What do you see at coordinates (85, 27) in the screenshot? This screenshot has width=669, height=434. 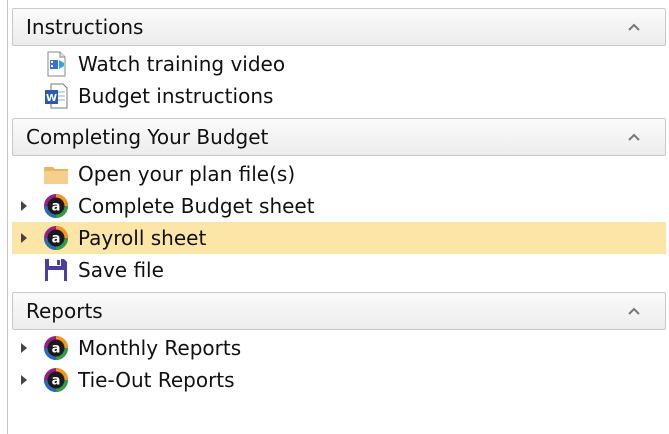 I see `section-title: Instructions` at bounding box center [85, 27].